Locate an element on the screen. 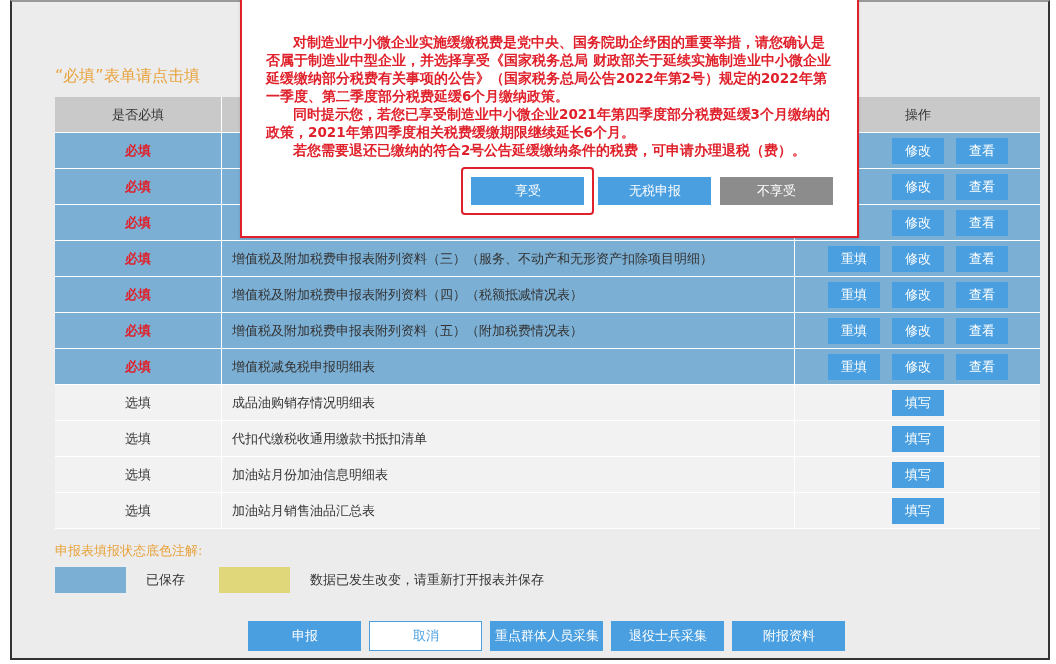  action-button: 重点群体人员采集 is located at coordinates (546, 635).